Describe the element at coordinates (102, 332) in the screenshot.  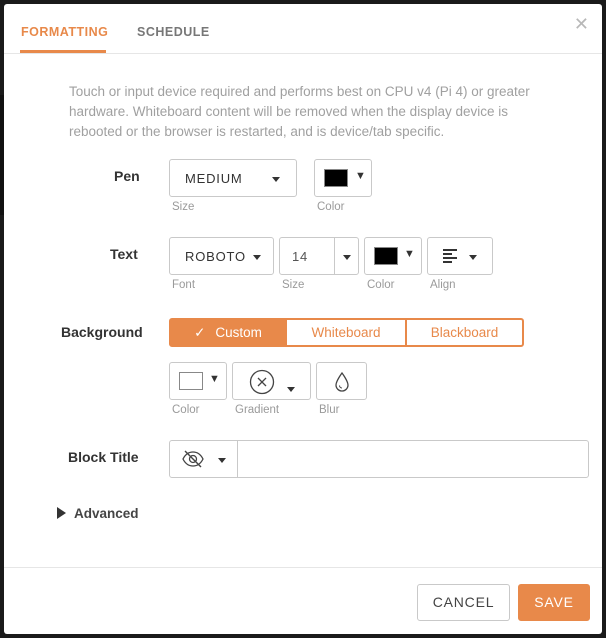
I see `background-label: Background` at that location.